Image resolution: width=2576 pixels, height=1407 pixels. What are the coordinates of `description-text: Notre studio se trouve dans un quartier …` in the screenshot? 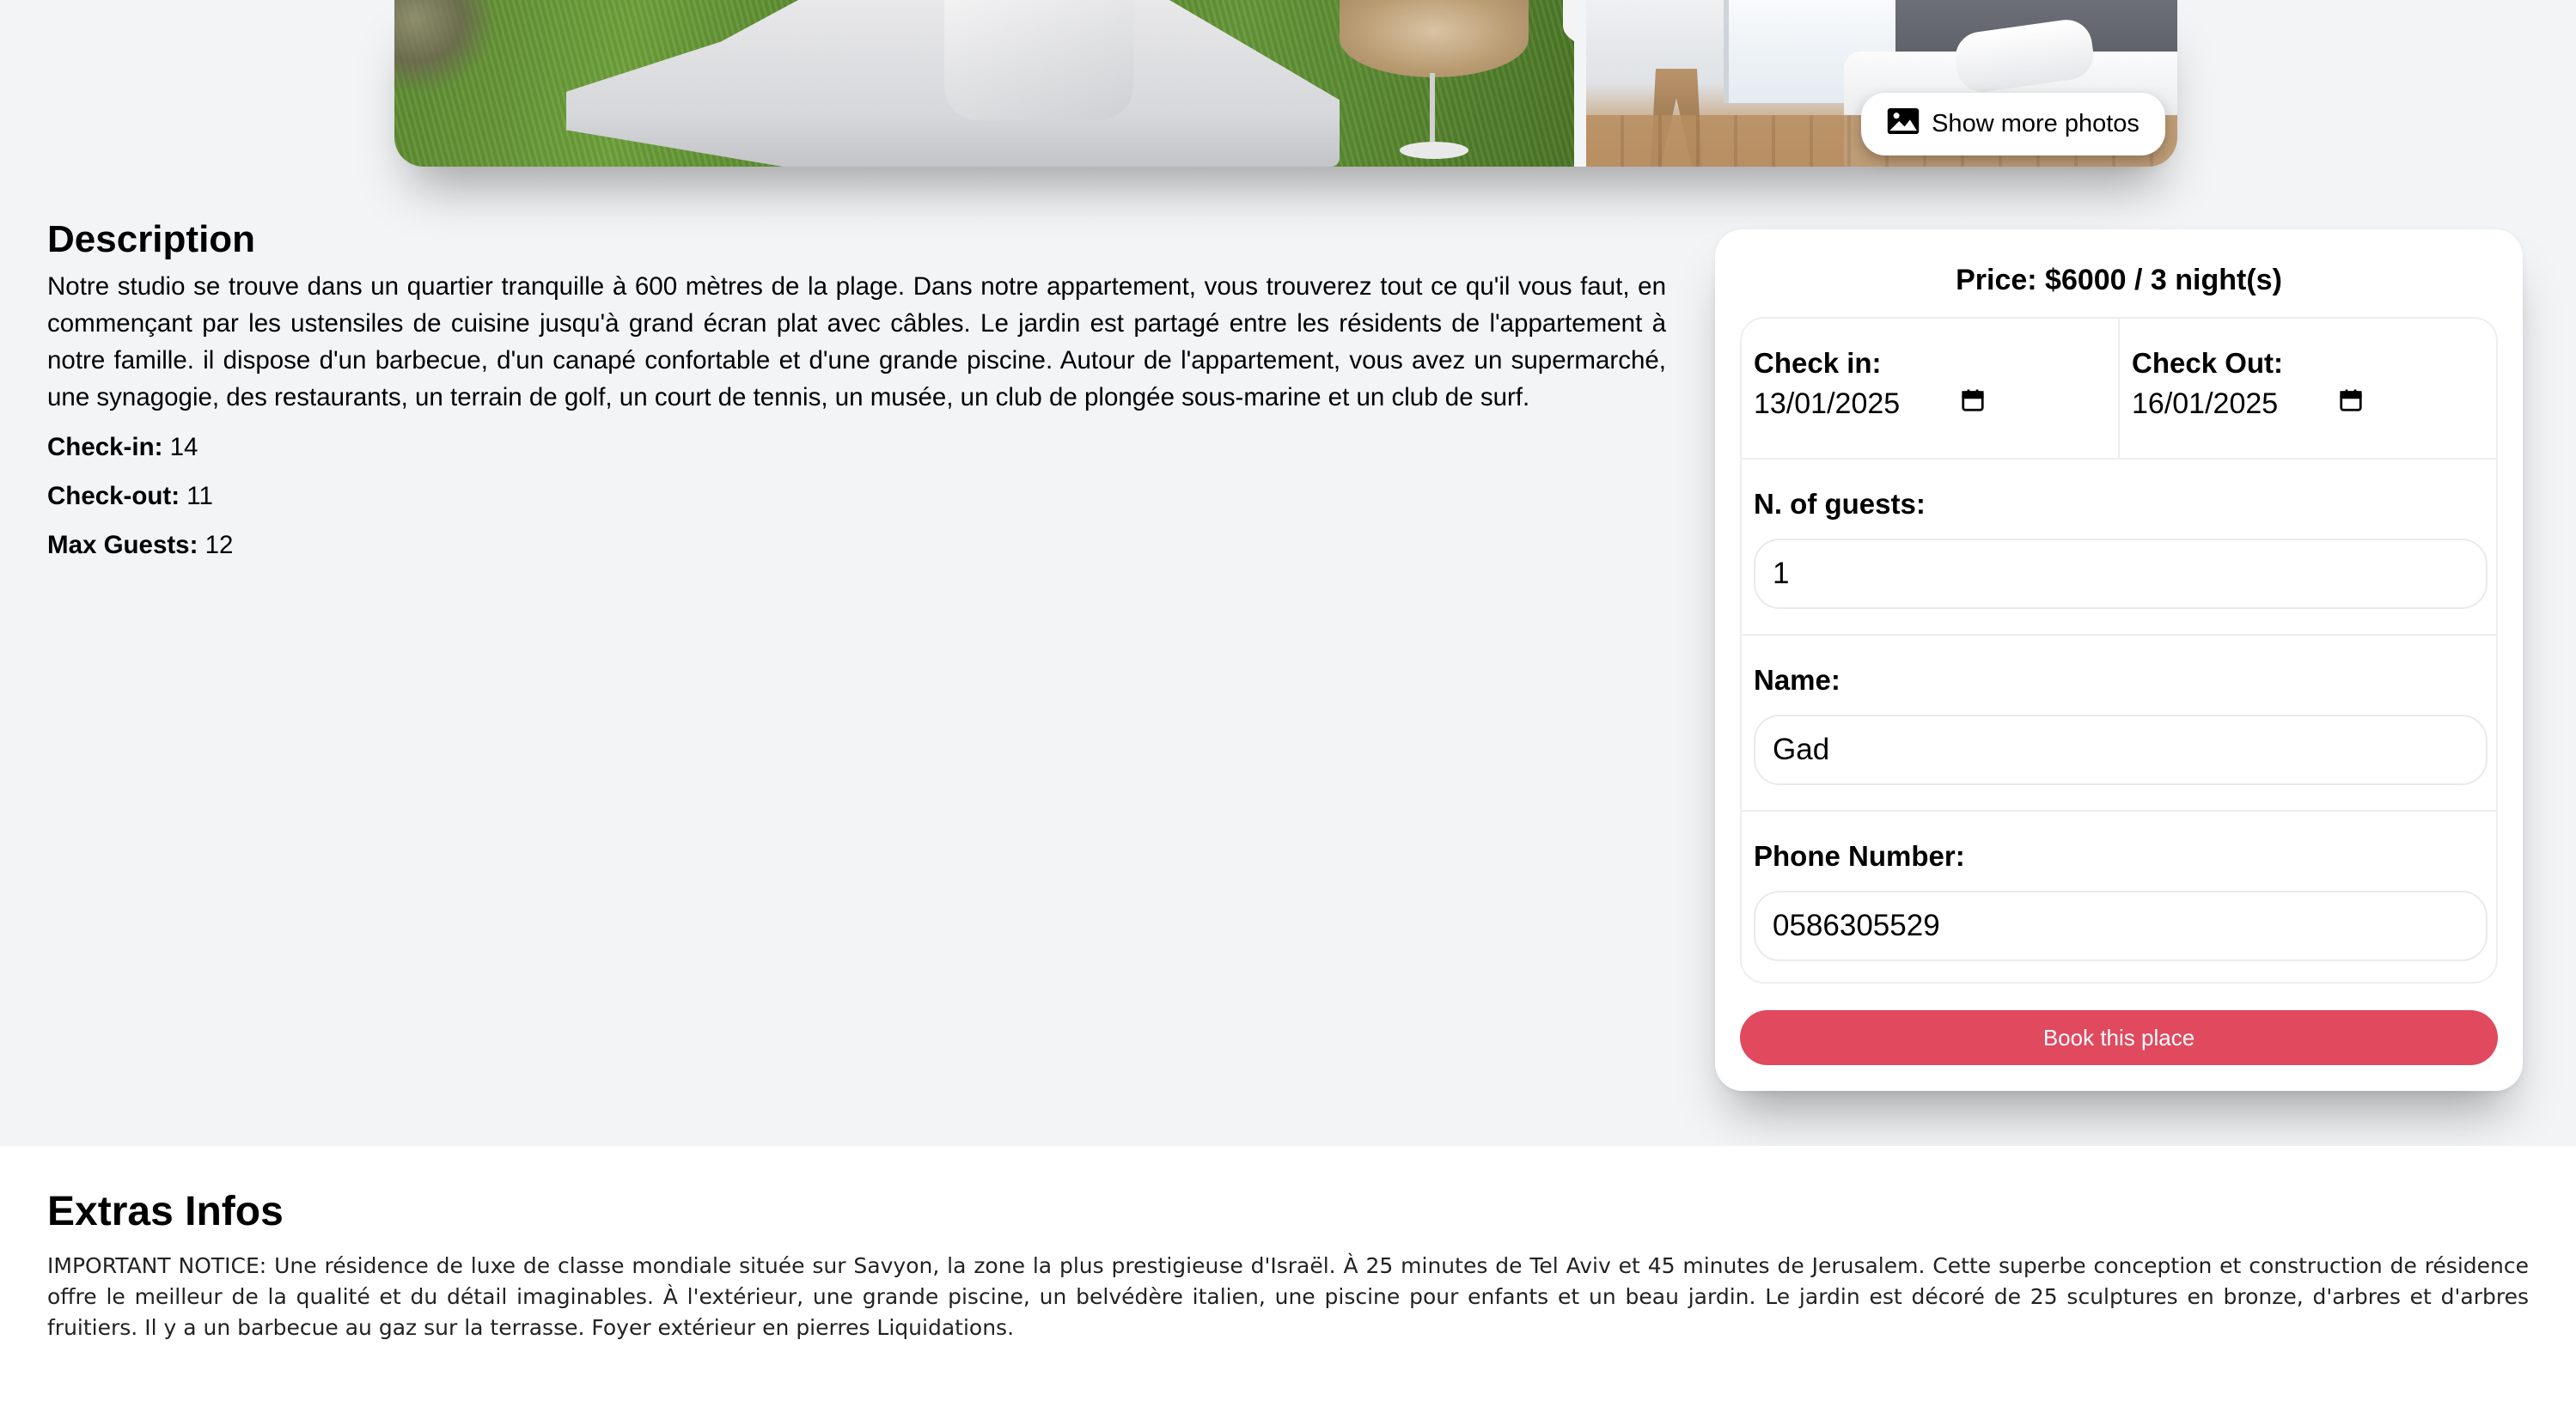 It's located at (857, 341).